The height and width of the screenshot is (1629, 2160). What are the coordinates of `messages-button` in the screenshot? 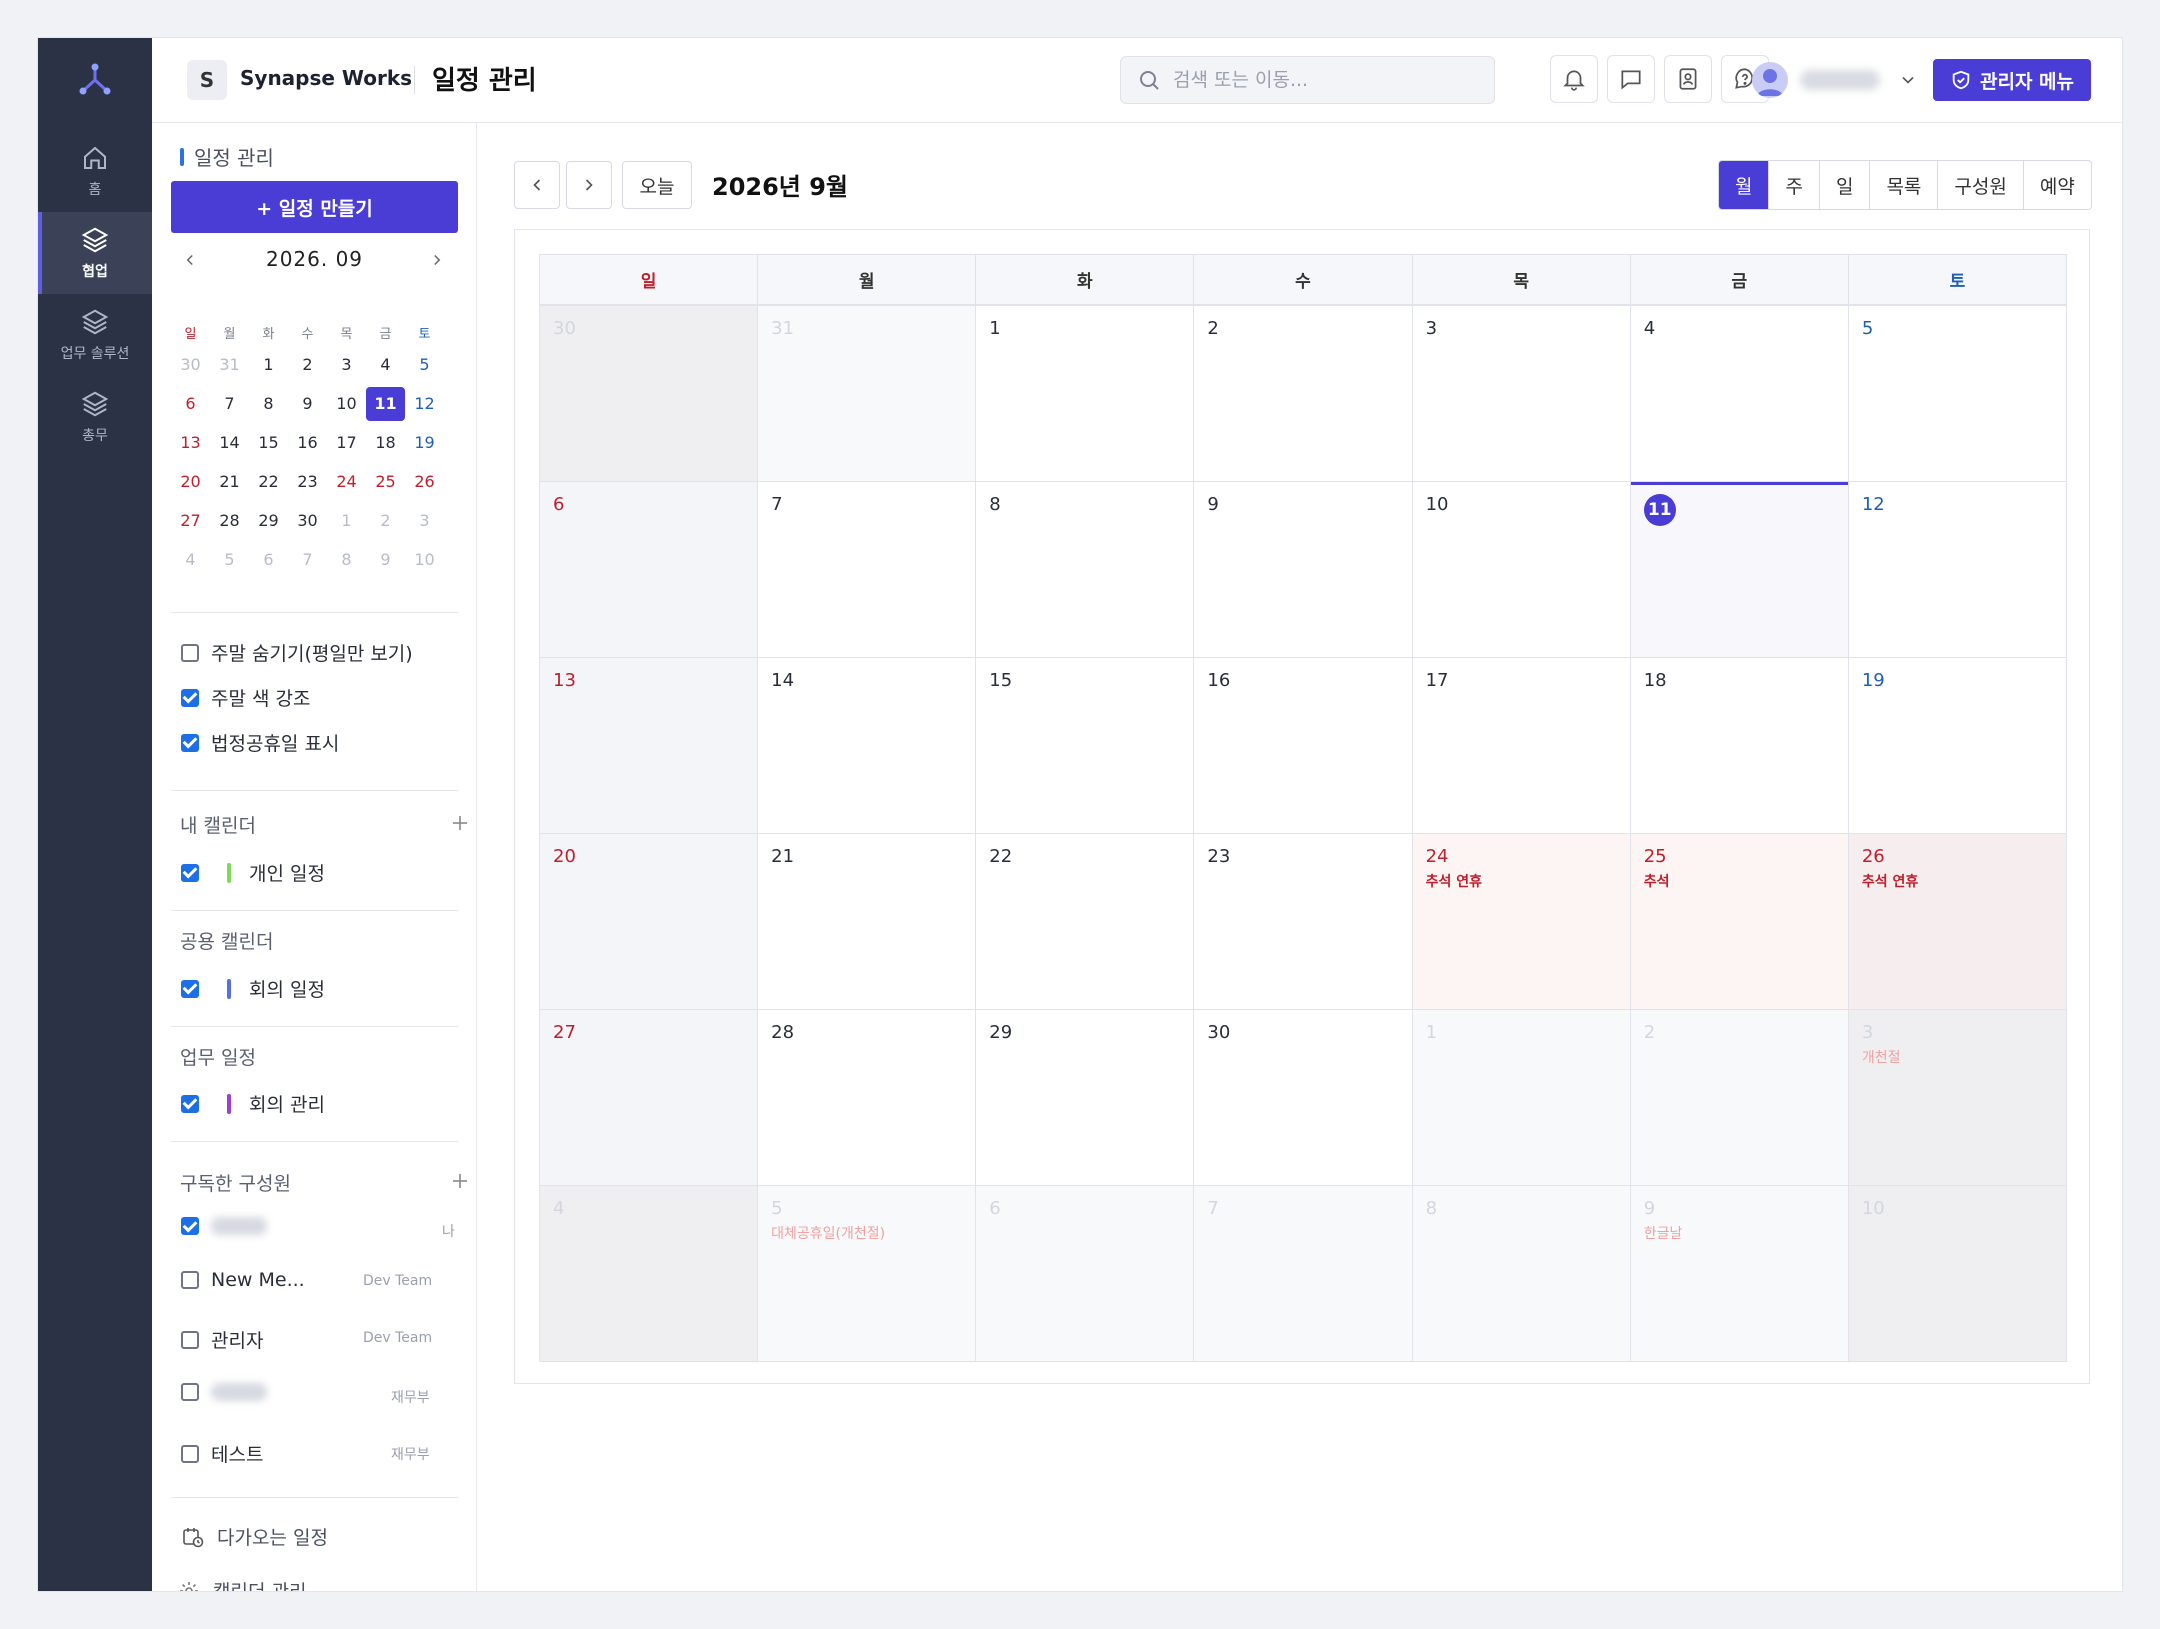 It's located at (1631, 79).